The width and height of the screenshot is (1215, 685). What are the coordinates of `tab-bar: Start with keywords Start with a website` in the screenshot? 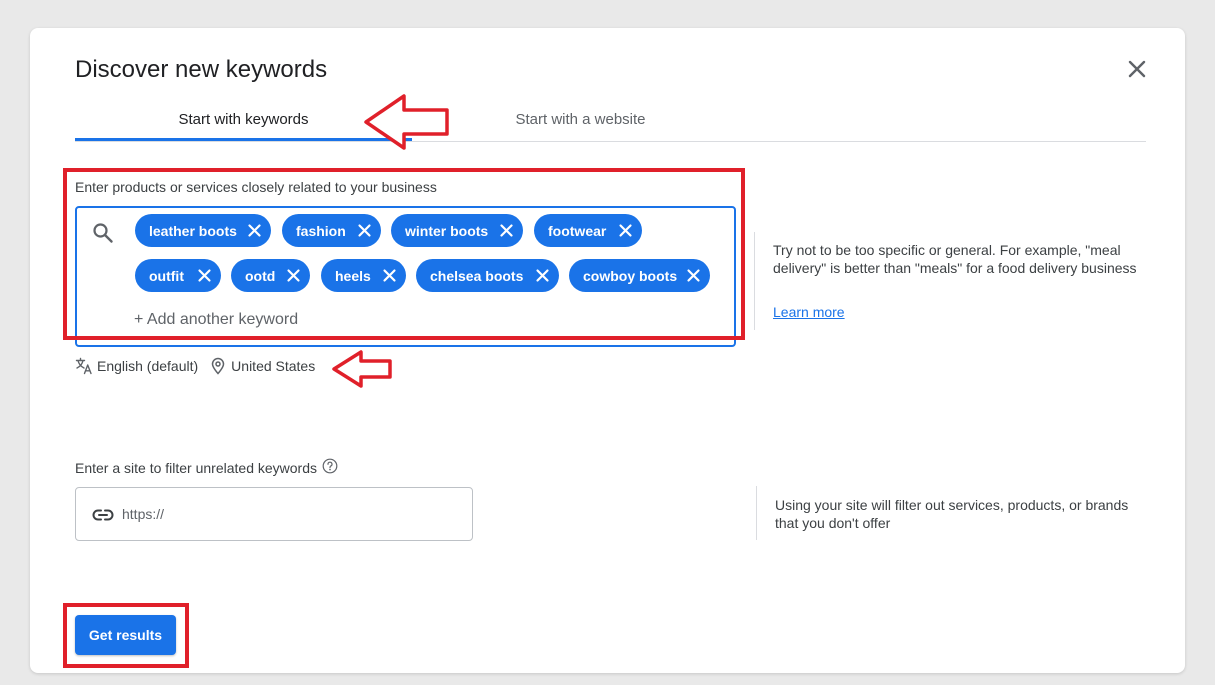 It's located at (610, 120).